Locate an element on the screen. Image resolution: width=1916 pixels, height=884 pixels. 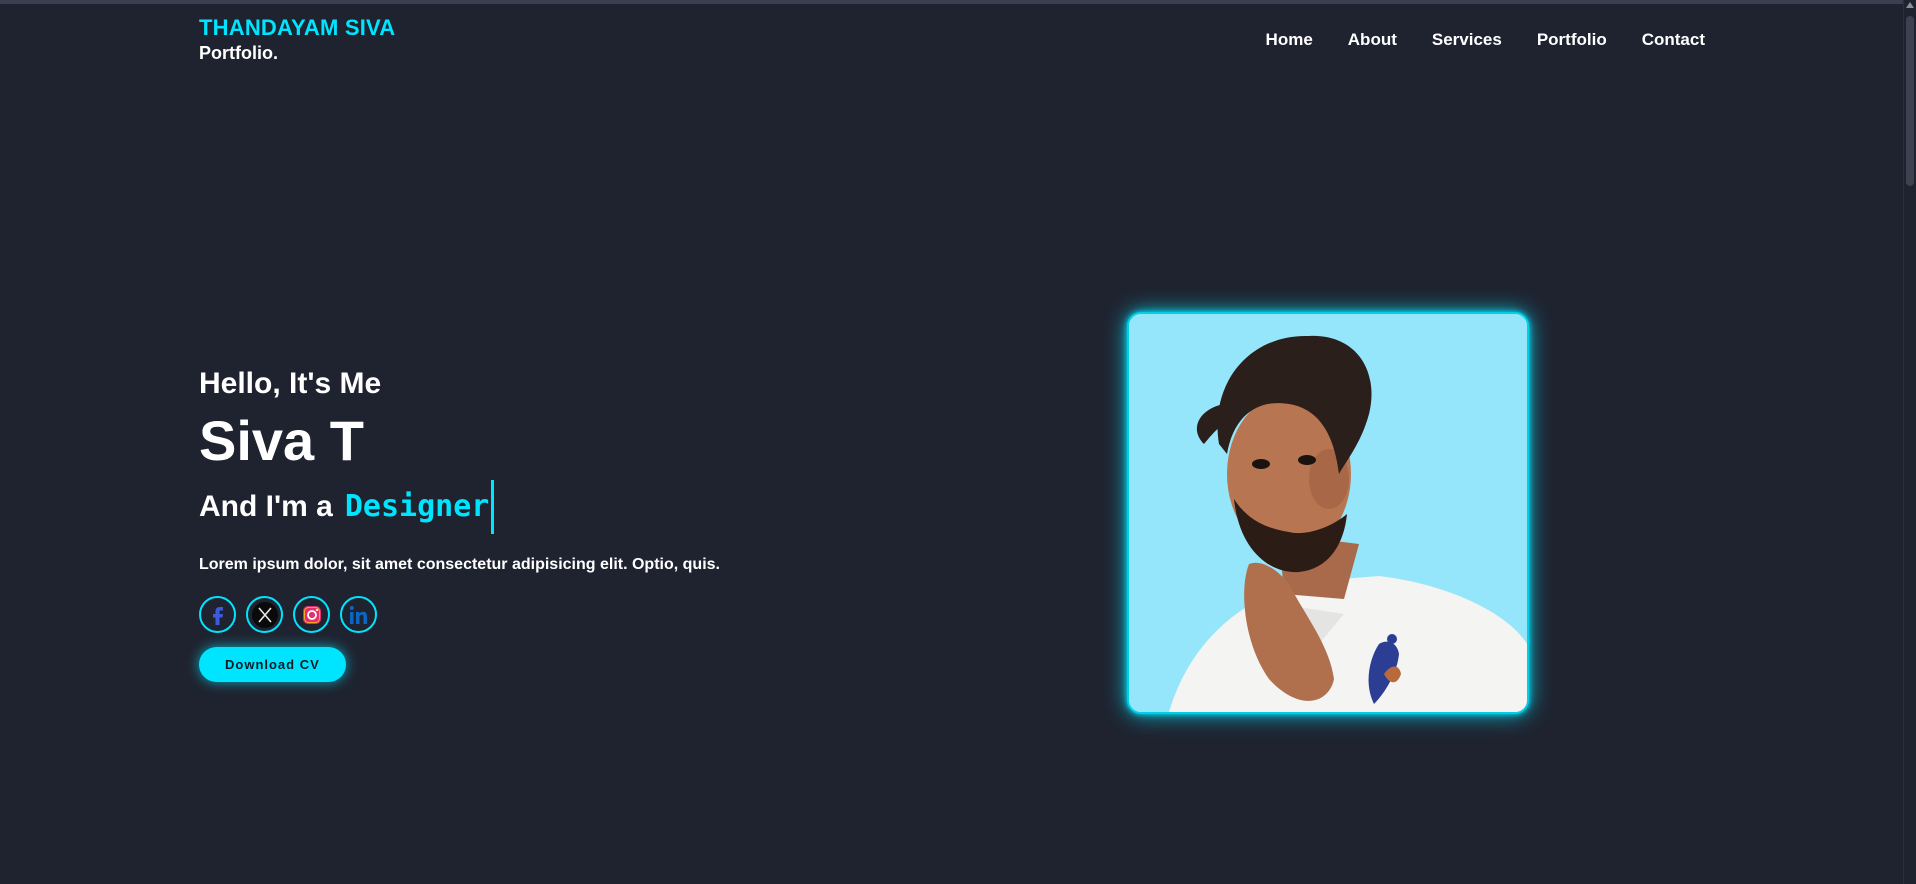
hero-greeting: Hello, It's Me is located at coordinates (290, 383).